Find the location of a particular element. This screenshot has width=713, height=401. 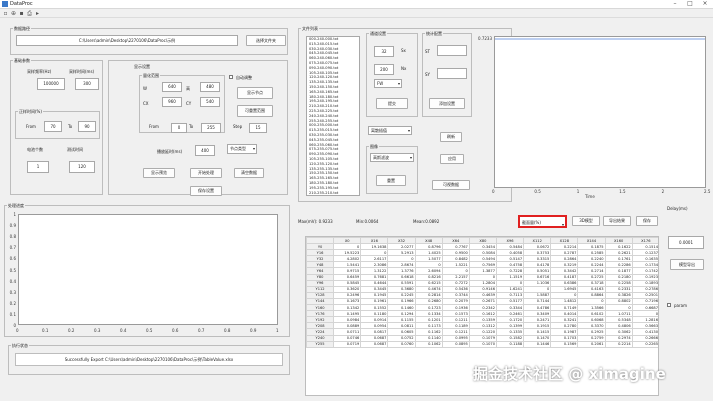

min-label: Min:0.0064 is located at coordinates (367, 221).